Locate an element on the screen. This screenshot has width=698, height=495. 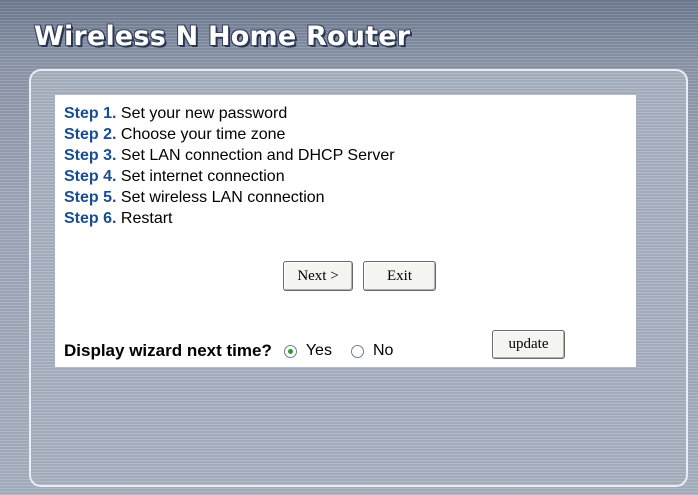
no-radio-label: No is located at coordinates (383, 351).